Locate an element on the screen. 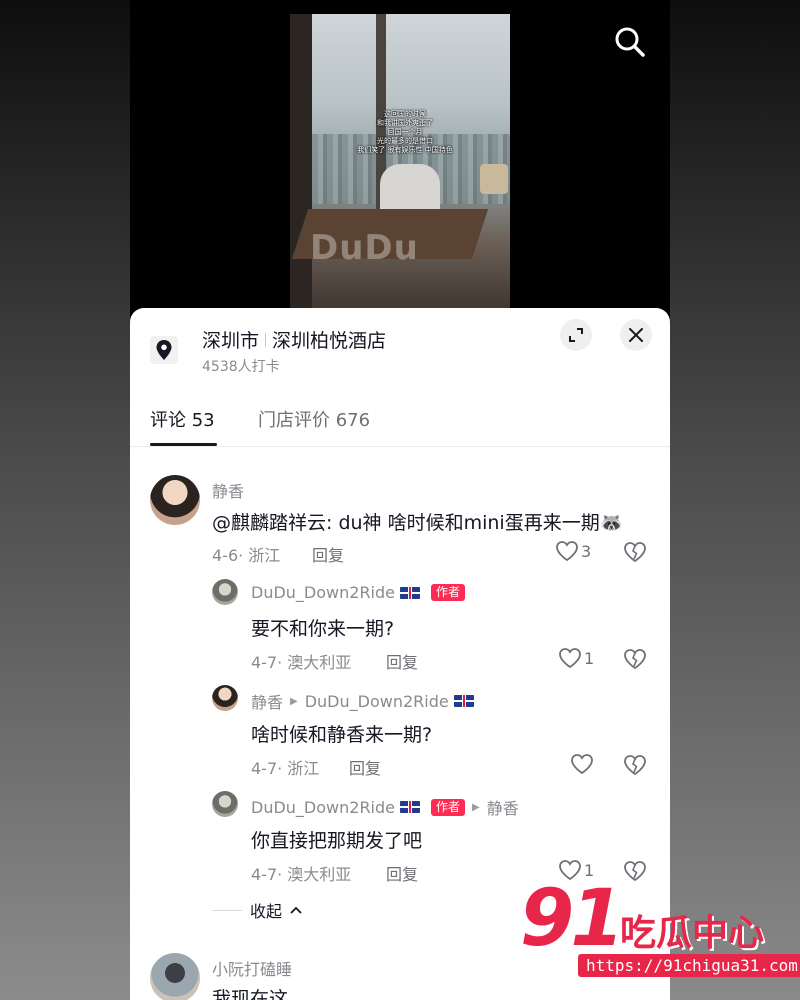 This screenshot has height=1000, width=800. tab-comments: 评论 53 is located at coordinates (182, 419).